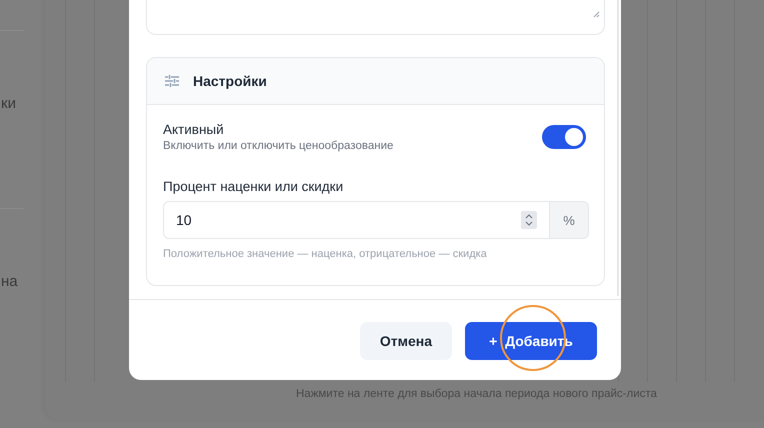 This screenshot has width=764, height=428. I want to click on number-input: 10, so click(356, 220).